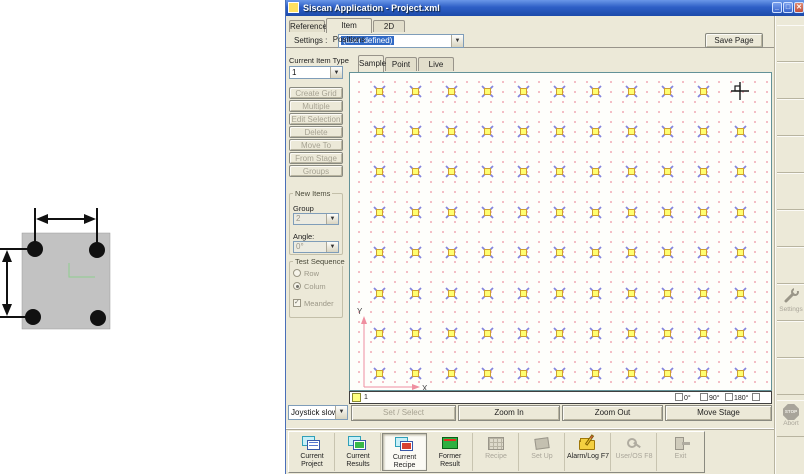 The height and width of the screenshot is (474, 804). Describe the element at coordinates (318, 412) in the screenshot. I see `joystick-speed-combo: Joystick slow ▼` at that location.